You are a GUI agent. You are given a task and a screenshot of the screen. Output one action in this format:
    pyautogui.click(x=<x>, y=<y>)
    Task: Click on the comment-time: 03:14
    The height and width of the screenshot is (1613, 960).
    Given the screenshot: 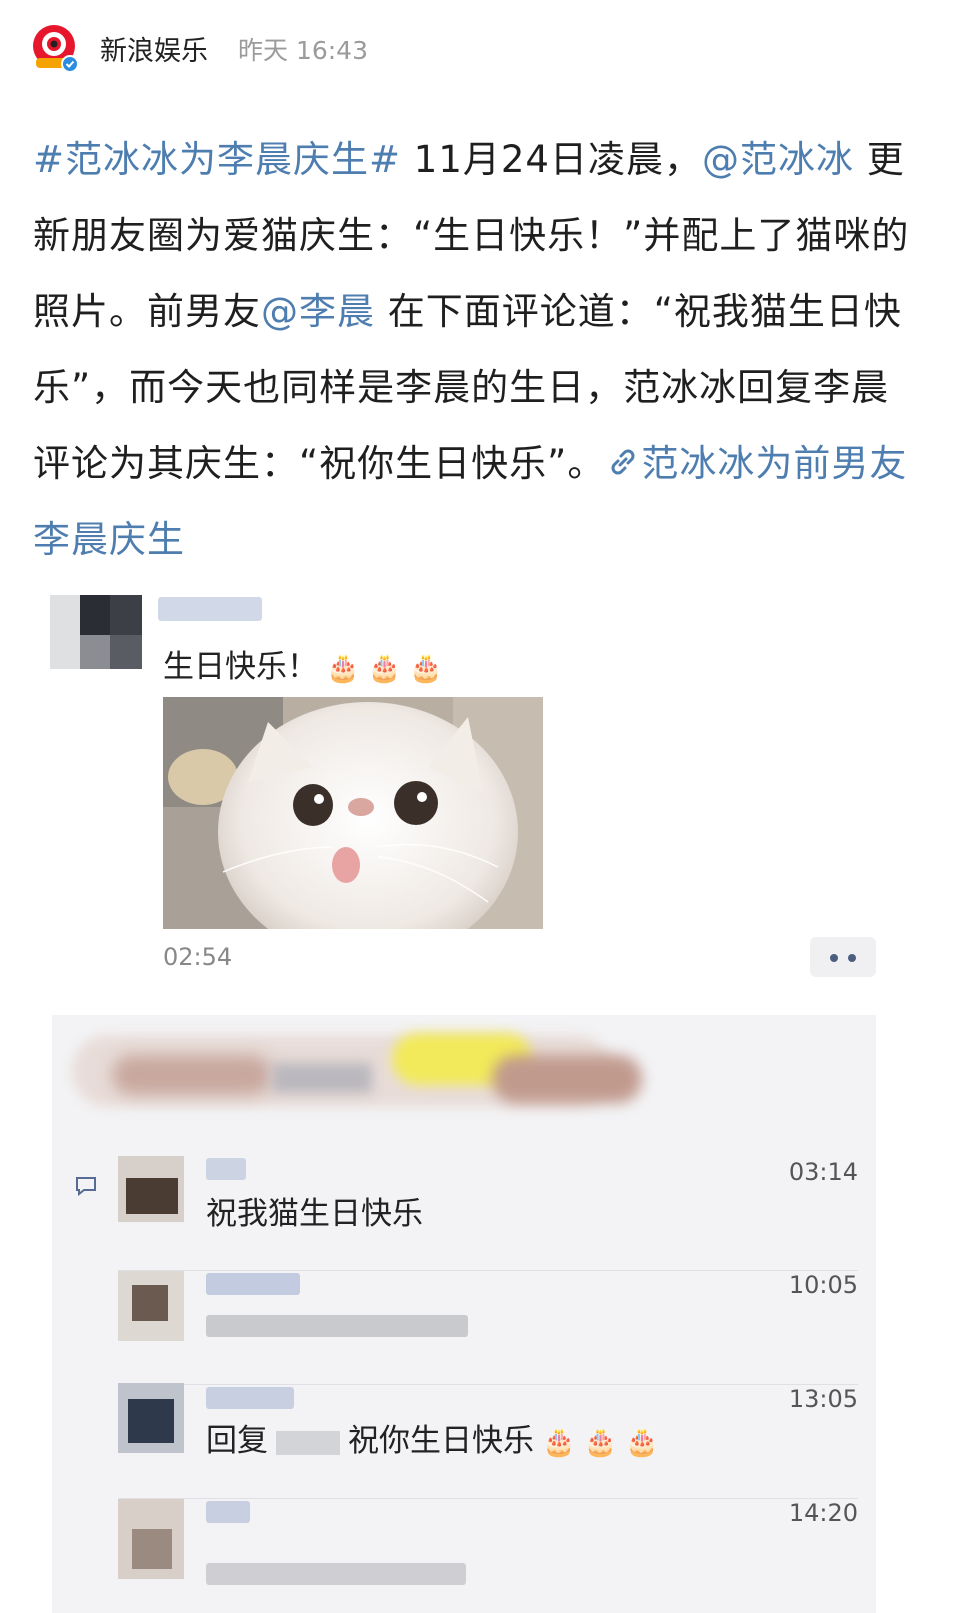 What is the action you would take?
    pyautogui.click(x=823, y=1172)
    